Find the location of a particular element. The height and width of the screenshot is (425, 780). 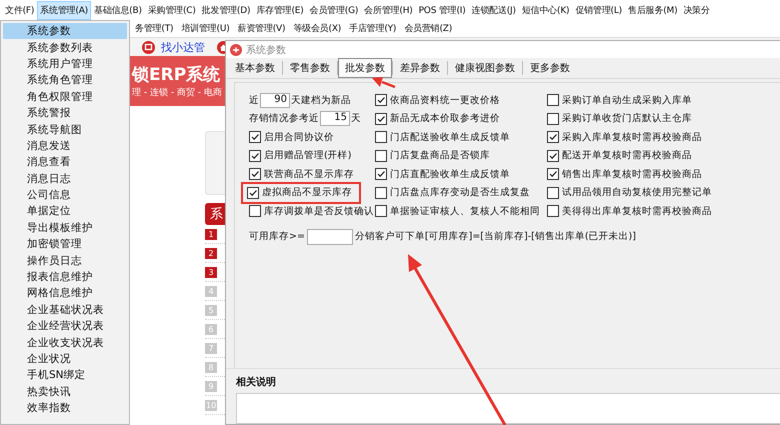

field-label: 近 is located at coordinates (254, 100).